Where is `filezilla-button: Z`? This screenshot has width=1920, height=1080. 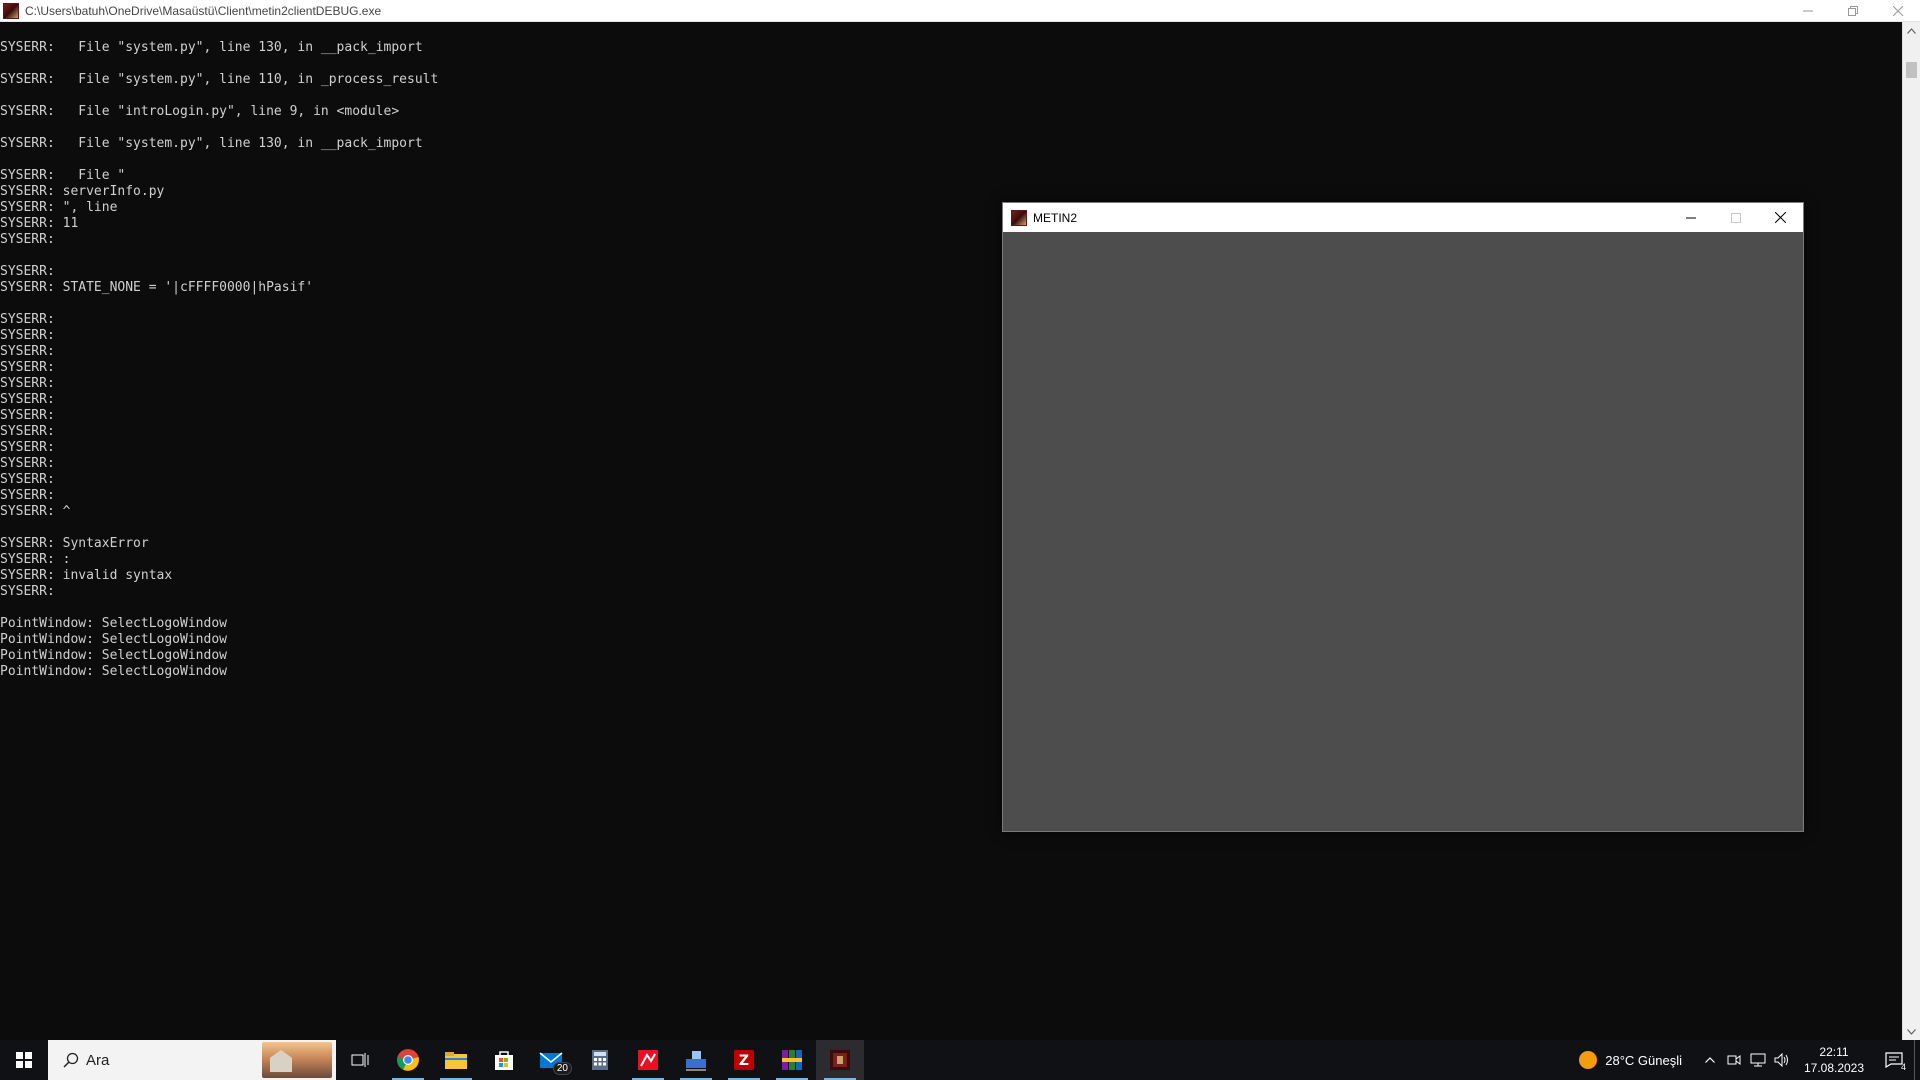
filezilla-button: Z is located at coordinates (744, 1060).